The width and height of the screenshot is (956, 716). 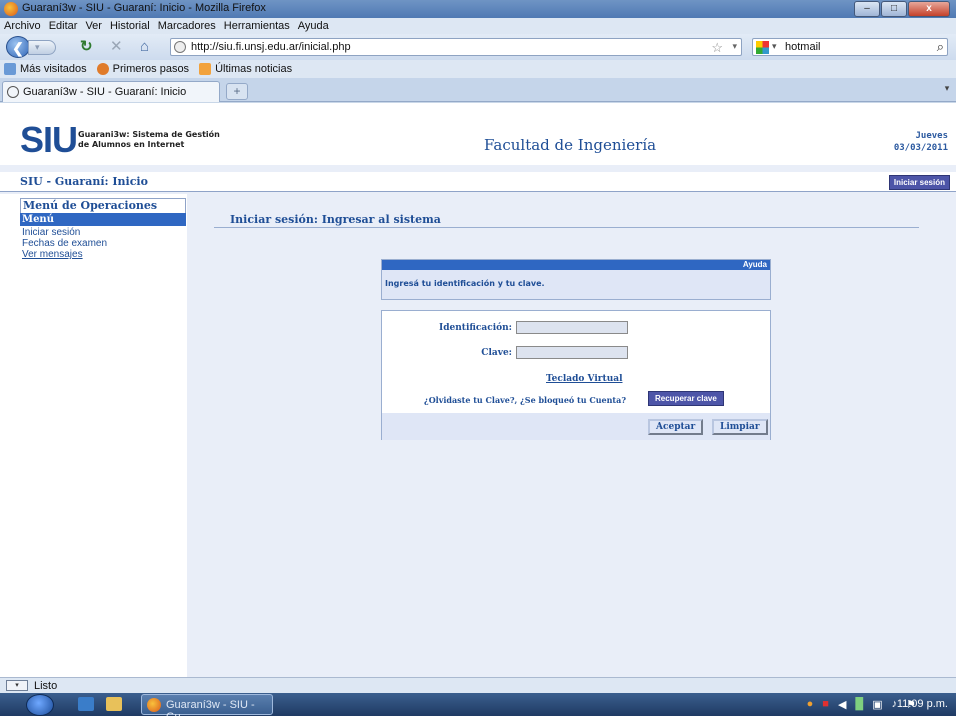 I want to click on sidebar-item-ver-mensajes: Ver mensajes, so click(x=64, y=254).